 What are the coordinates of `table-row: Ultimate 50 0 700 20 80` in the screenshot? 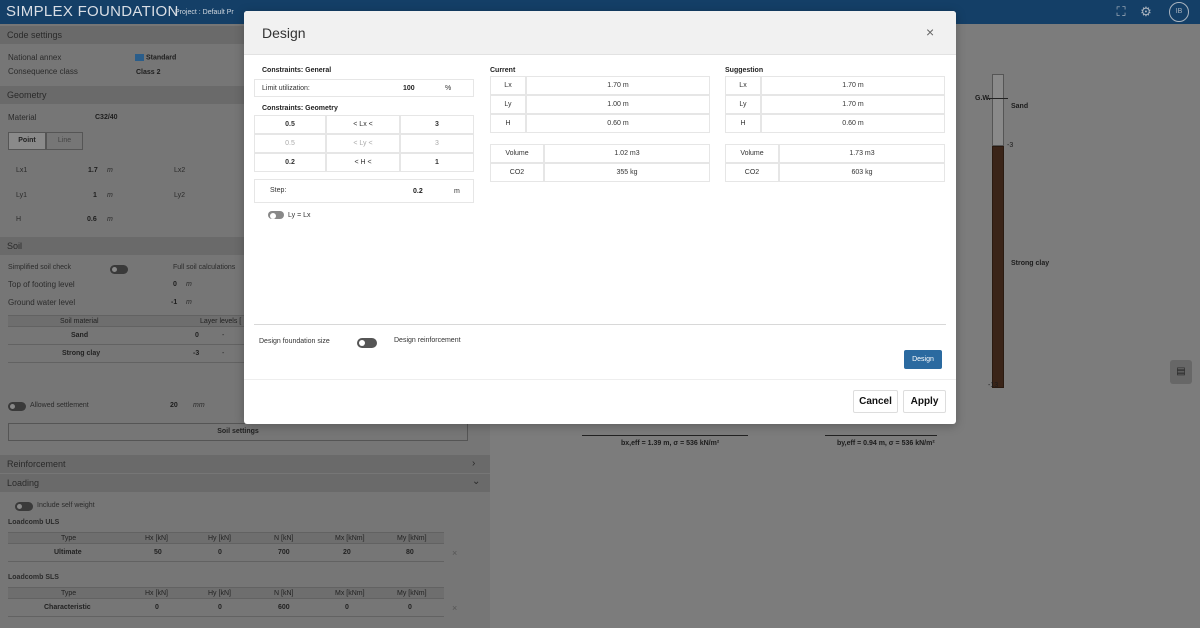 It's located at (226, 553).